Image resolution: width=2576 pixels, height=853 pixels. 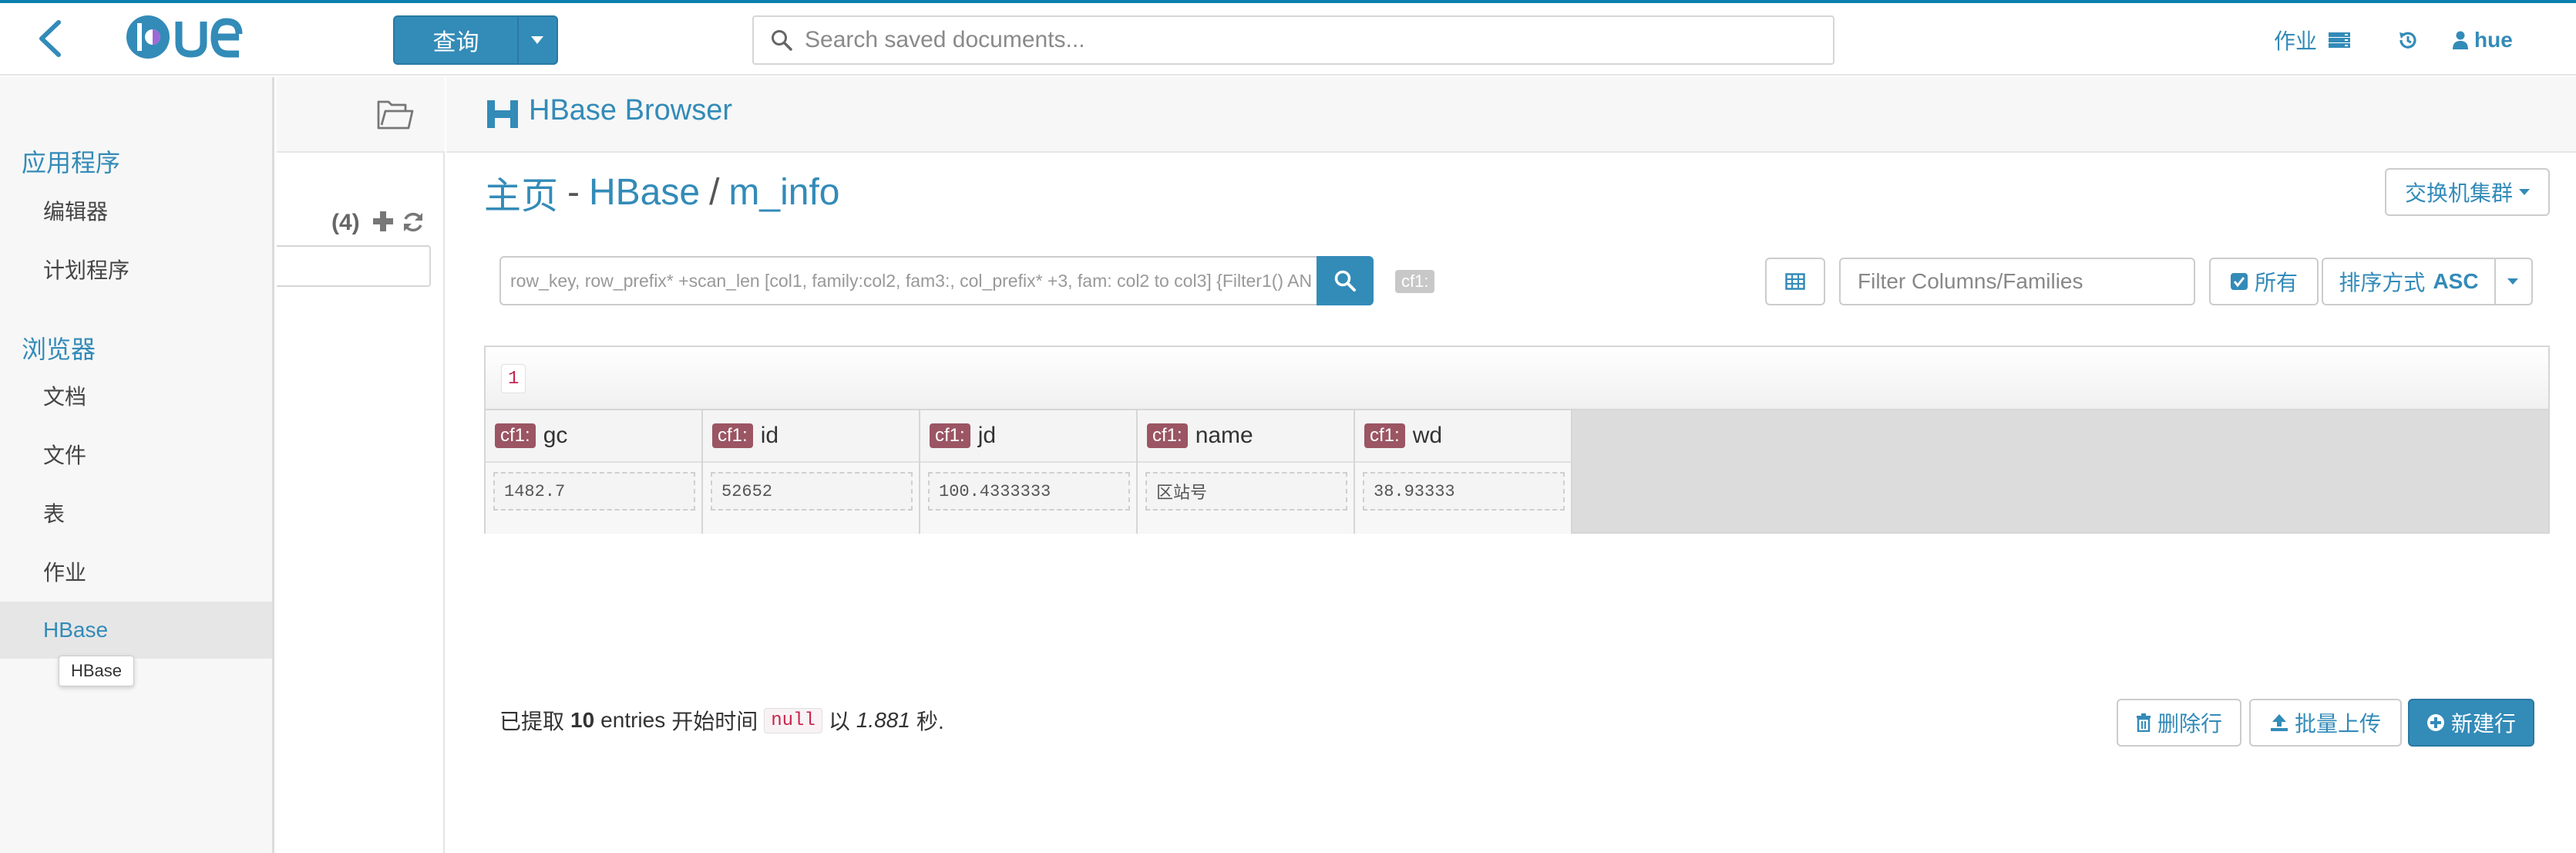 I want to click on row-key-tag: 1, so click(x=513, y=378).